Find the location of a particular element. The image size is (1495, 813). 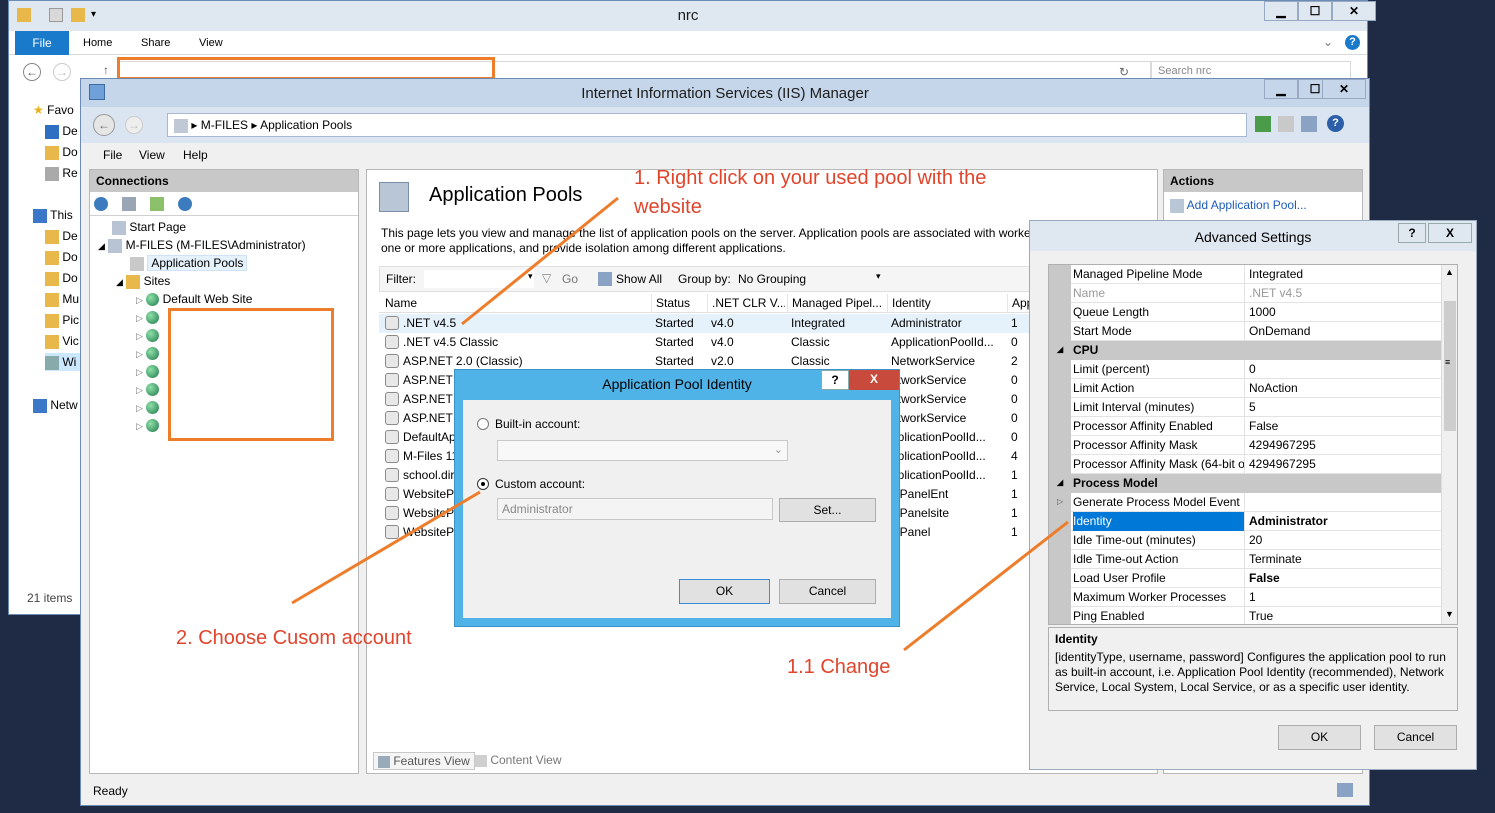

annotation-step2: 2. Choose Cusom account is located at coordinates (294, 638).